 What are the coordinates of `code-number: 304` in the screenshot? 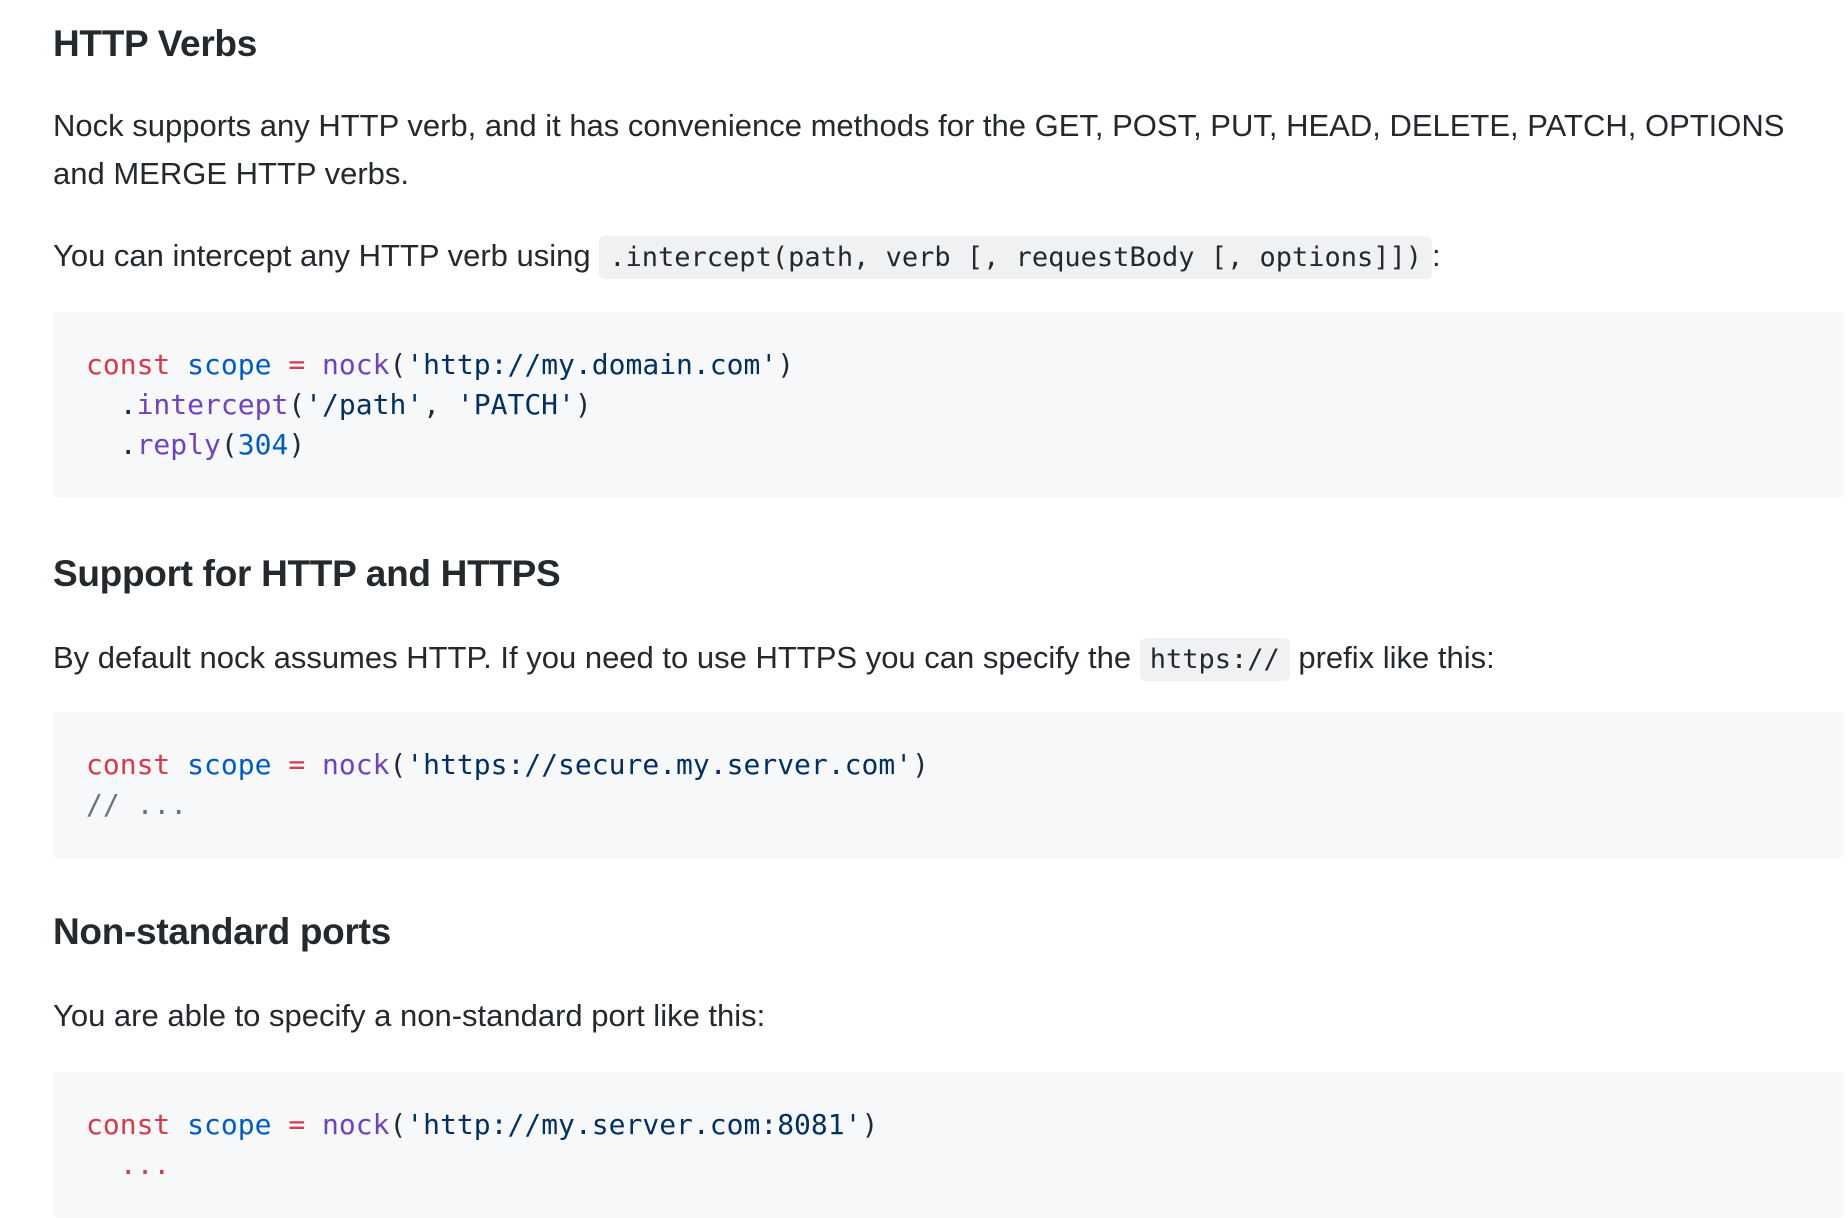 It's located at (263, 444).